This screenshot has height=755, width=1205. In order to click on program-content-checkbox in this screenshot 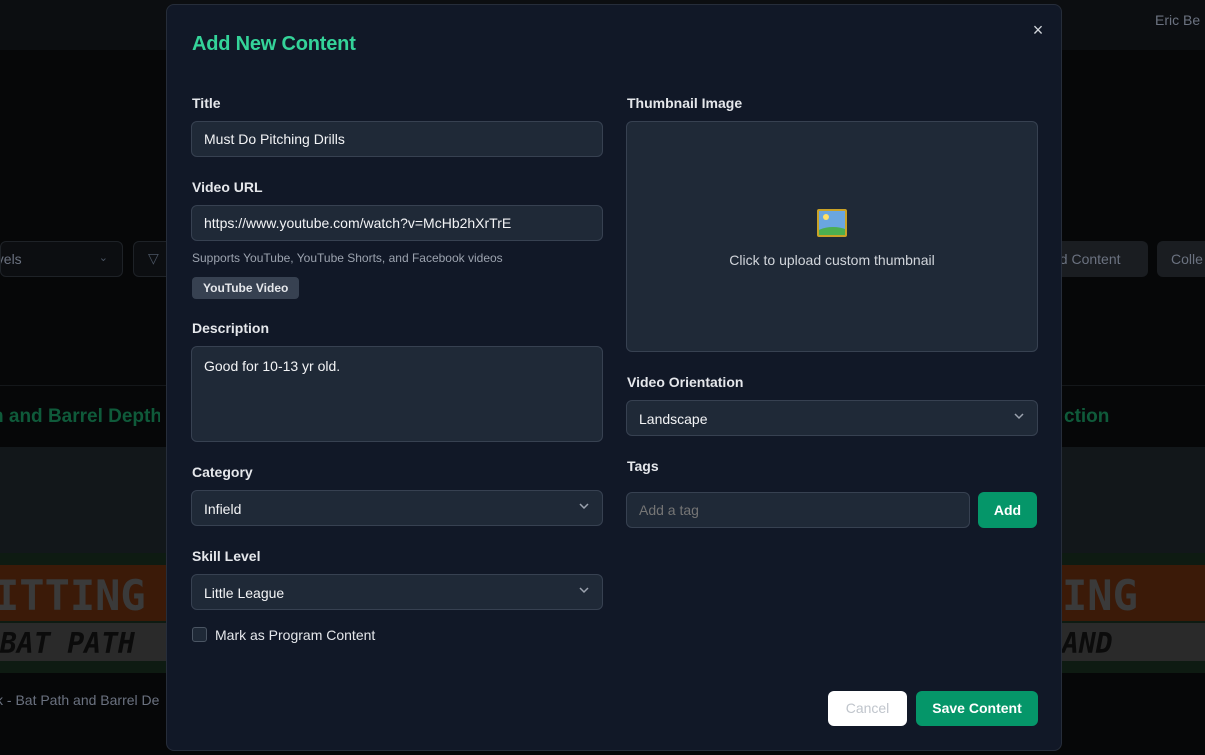, I will do `click(199, 634)`.